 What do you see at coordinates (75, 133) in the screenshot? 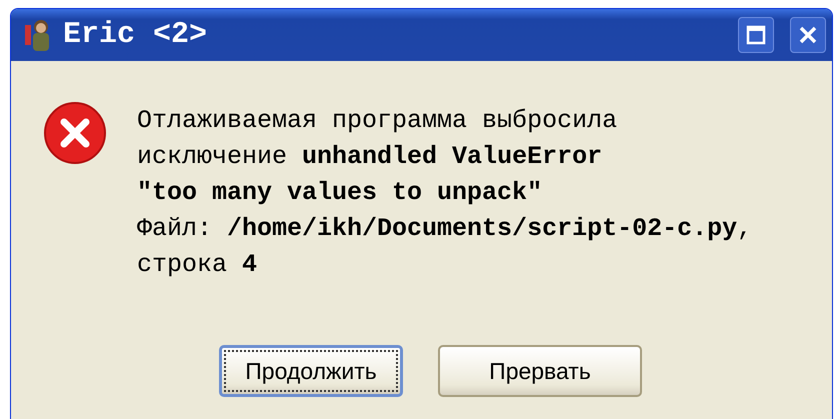
I see `error-icon` at bounding box center [75, 133].